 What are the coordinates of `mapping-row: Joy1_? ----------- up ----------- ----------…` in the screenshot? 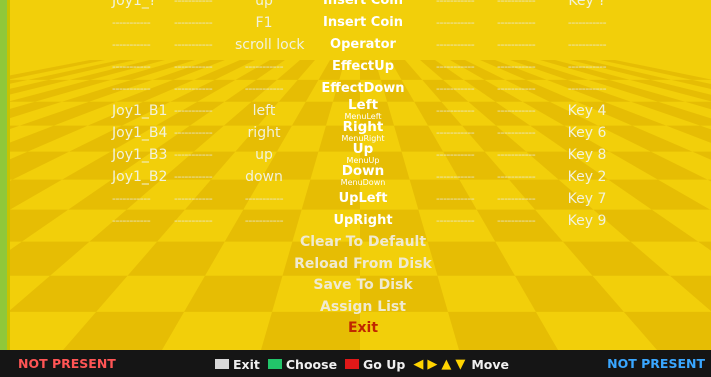 It's located at (355, 6).